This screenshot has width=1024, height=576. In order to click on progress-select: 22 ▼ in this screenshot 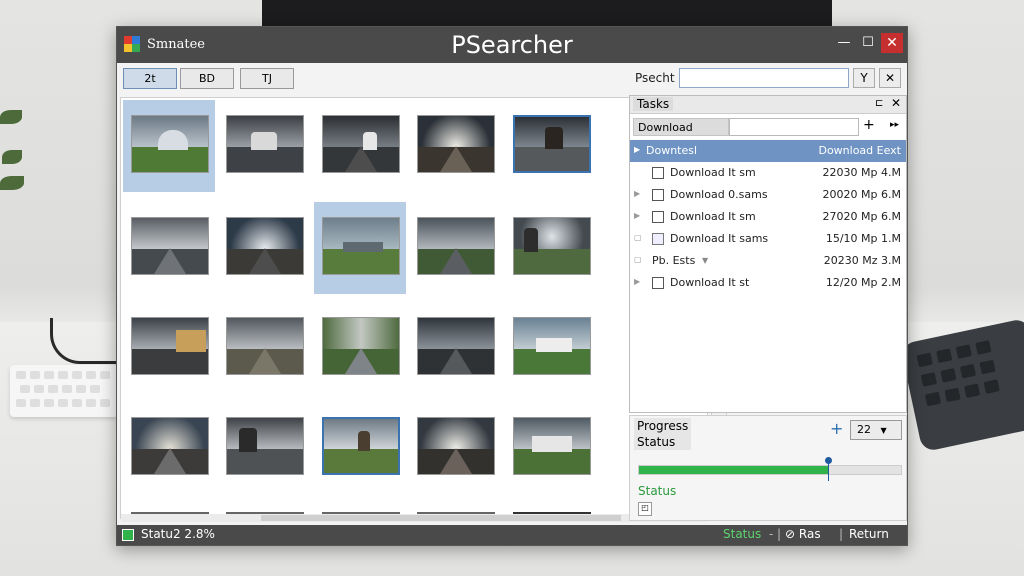, I will do `click(876, 430)`.